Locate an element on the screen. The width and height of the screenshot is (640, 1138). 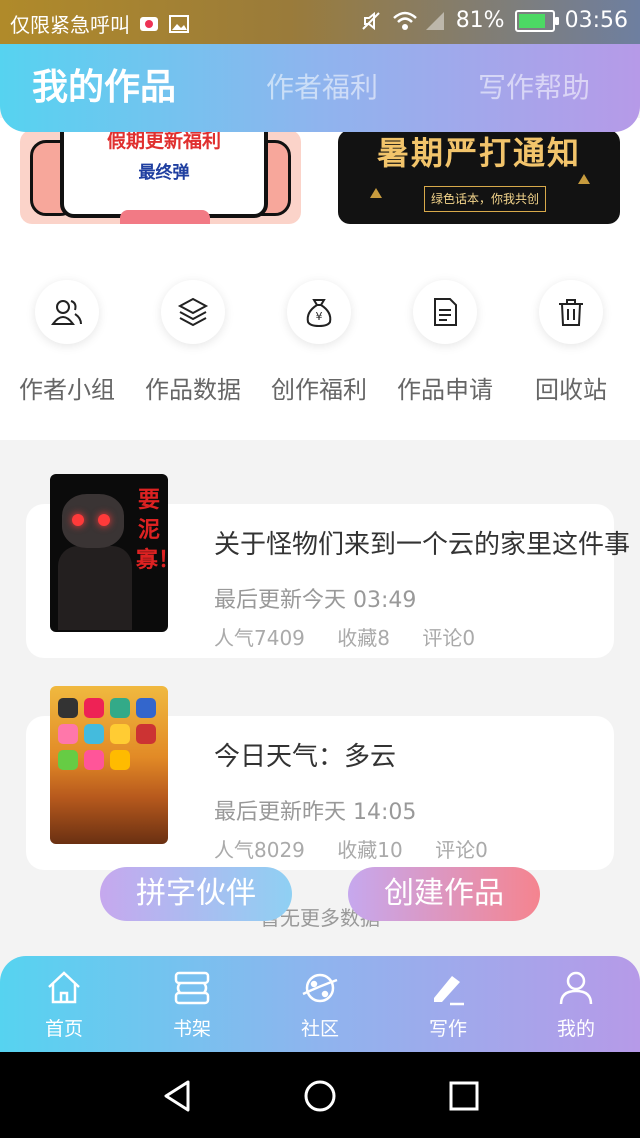
work-updated-time: 最后更新今天 03:49 is located at coordinates (315, 600).